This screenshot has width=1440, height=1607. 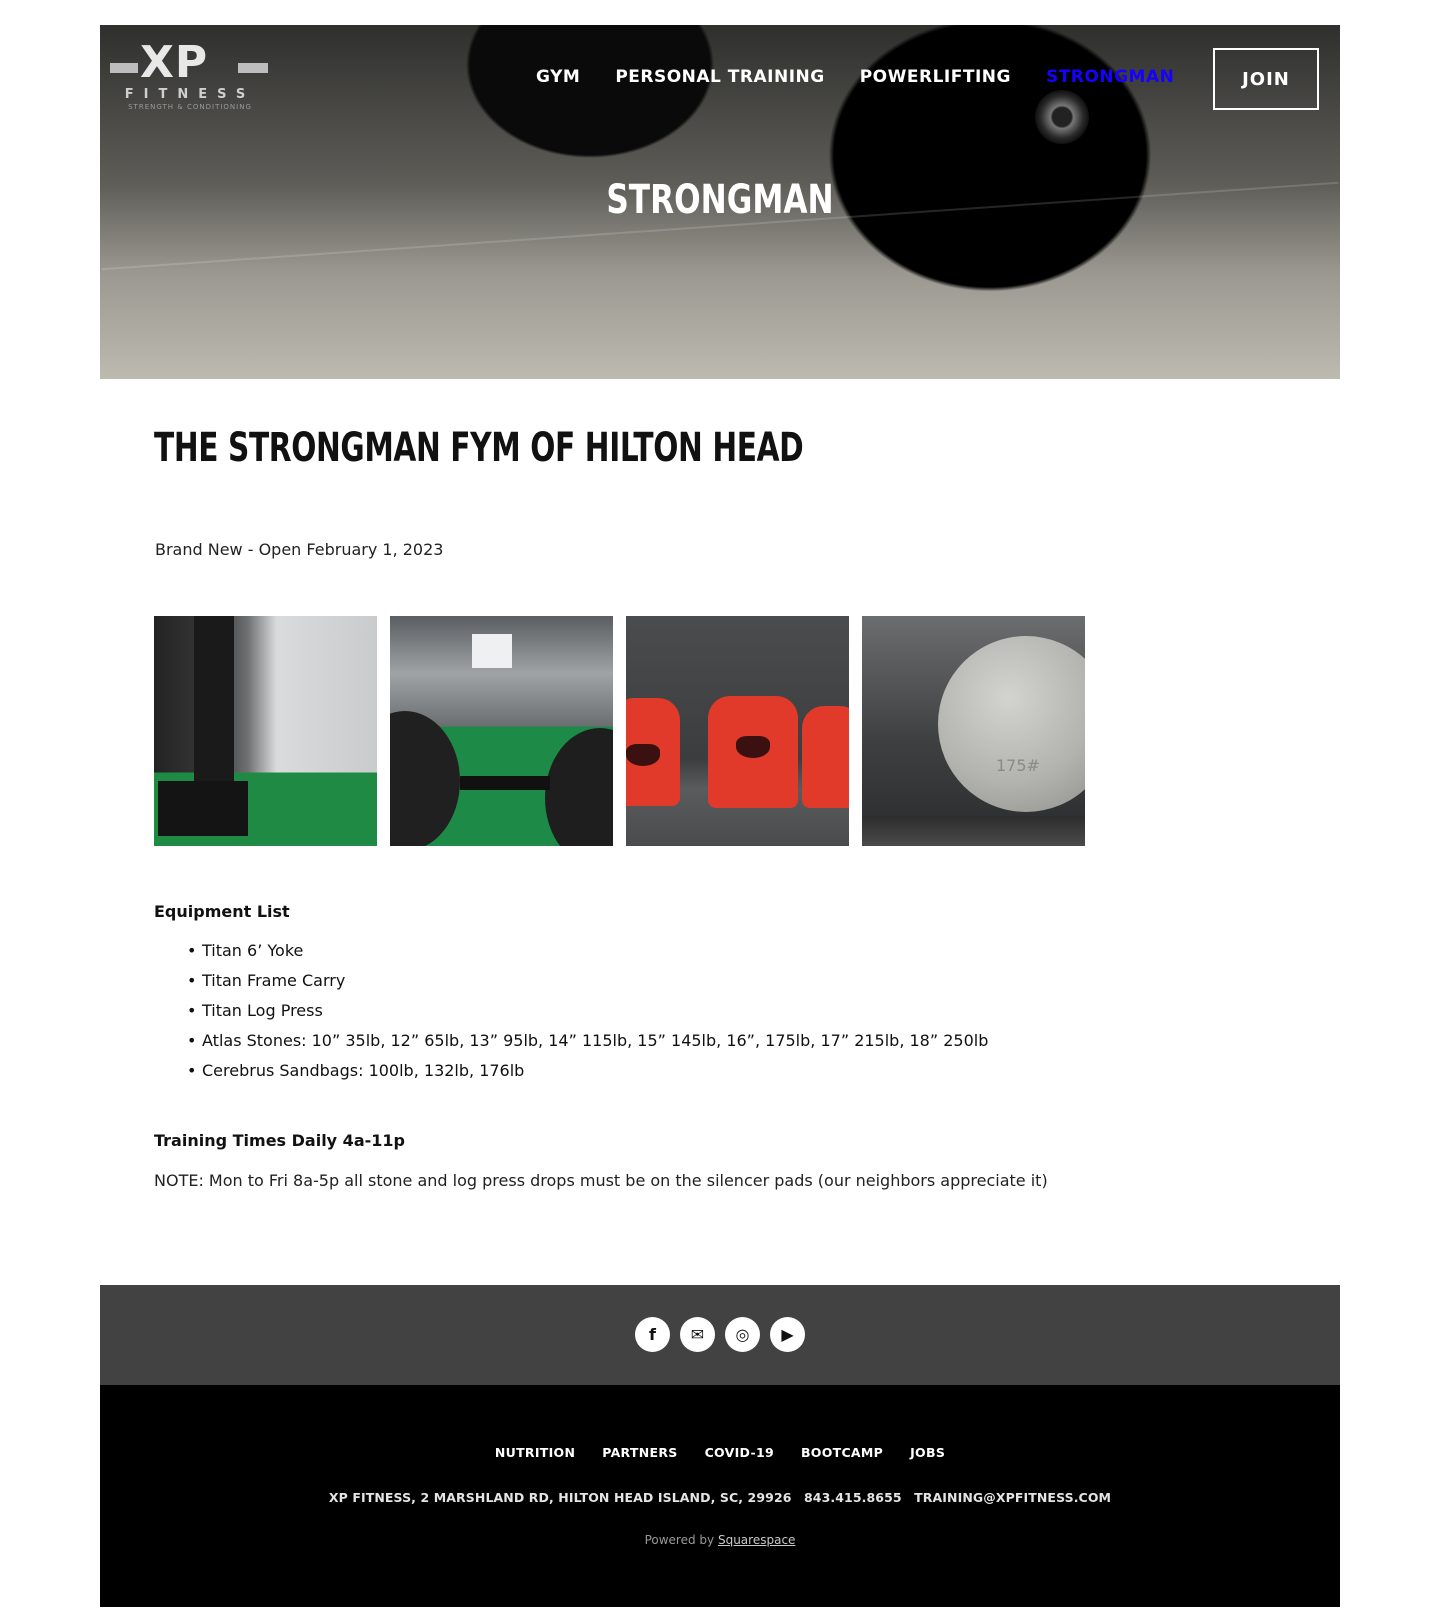 I want to click on atlas-stone-shape, so click(x=1011, y=724).